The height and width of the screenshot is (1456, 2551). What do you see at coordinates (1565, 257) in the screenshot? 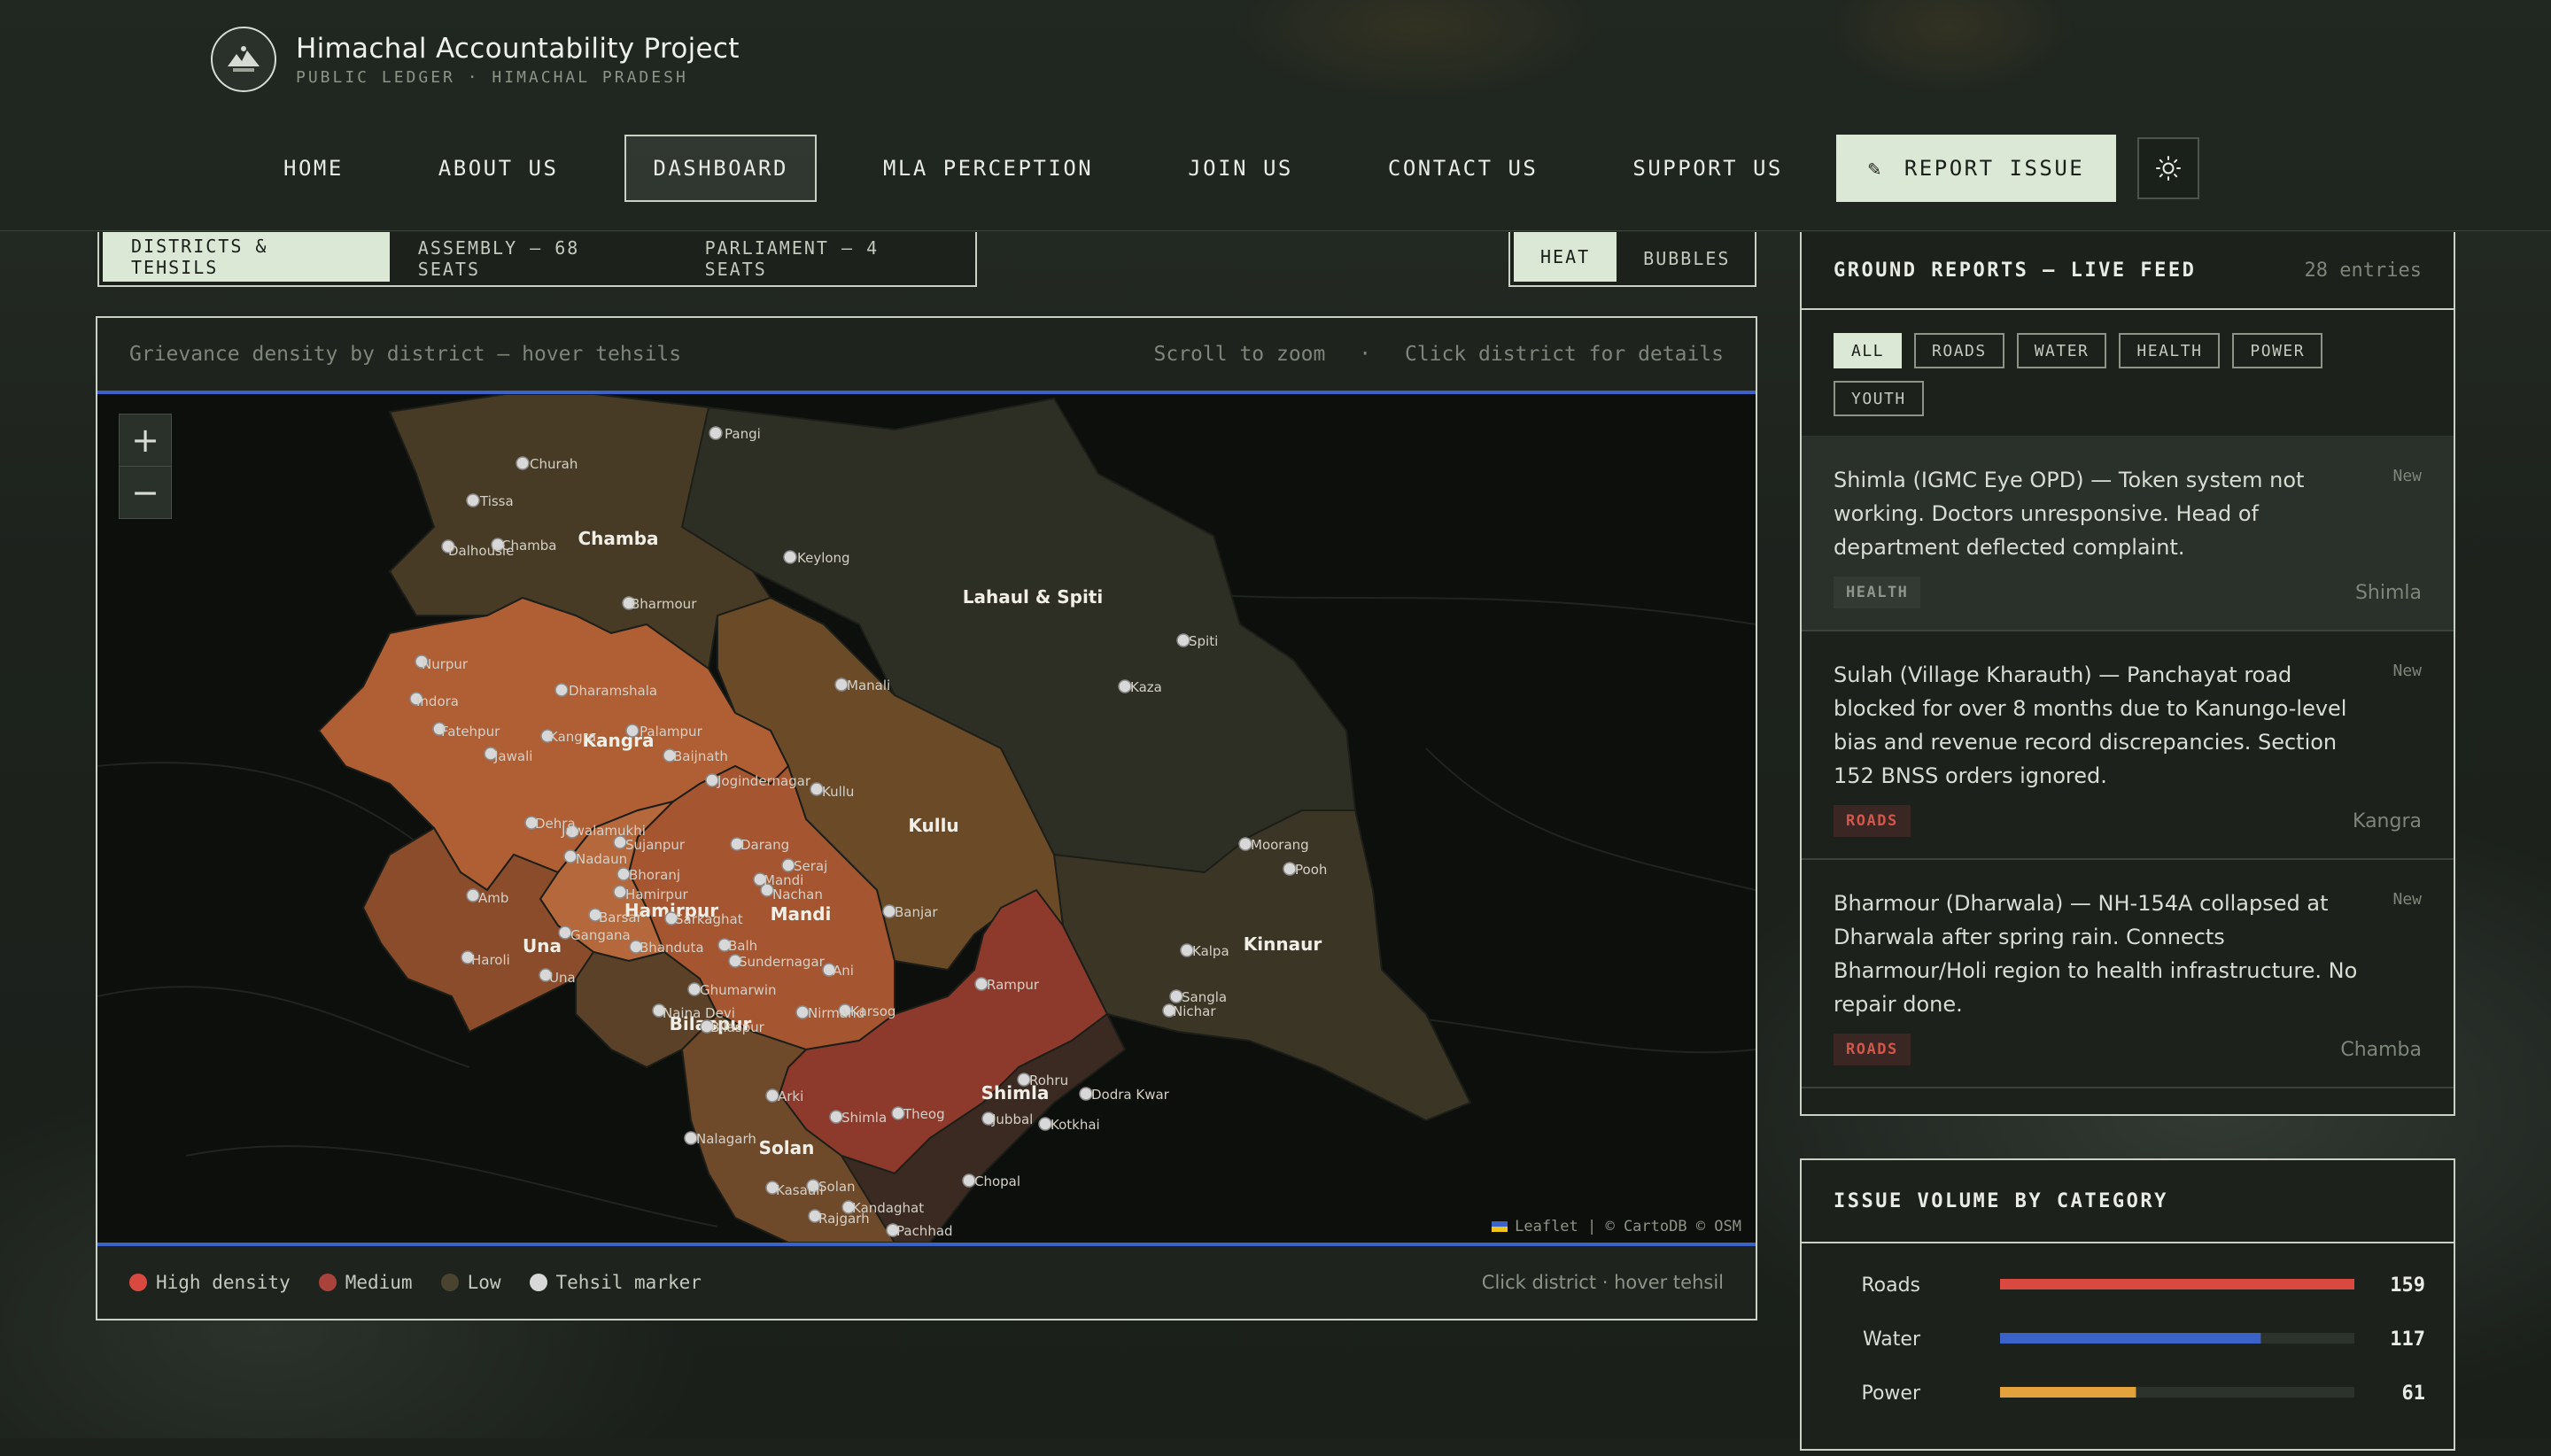
I see `tab-heat: HEAT` at bounding box center [1565, 257].